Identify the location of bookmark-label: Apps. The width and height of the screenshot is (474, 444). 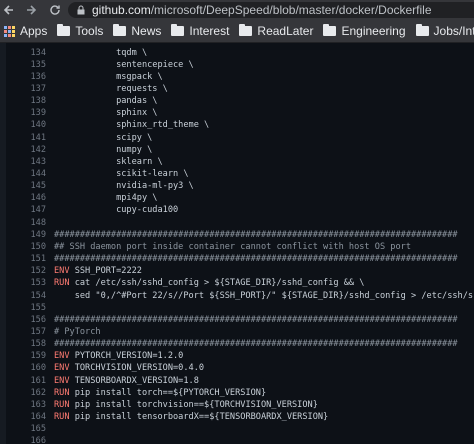
(34, 31).